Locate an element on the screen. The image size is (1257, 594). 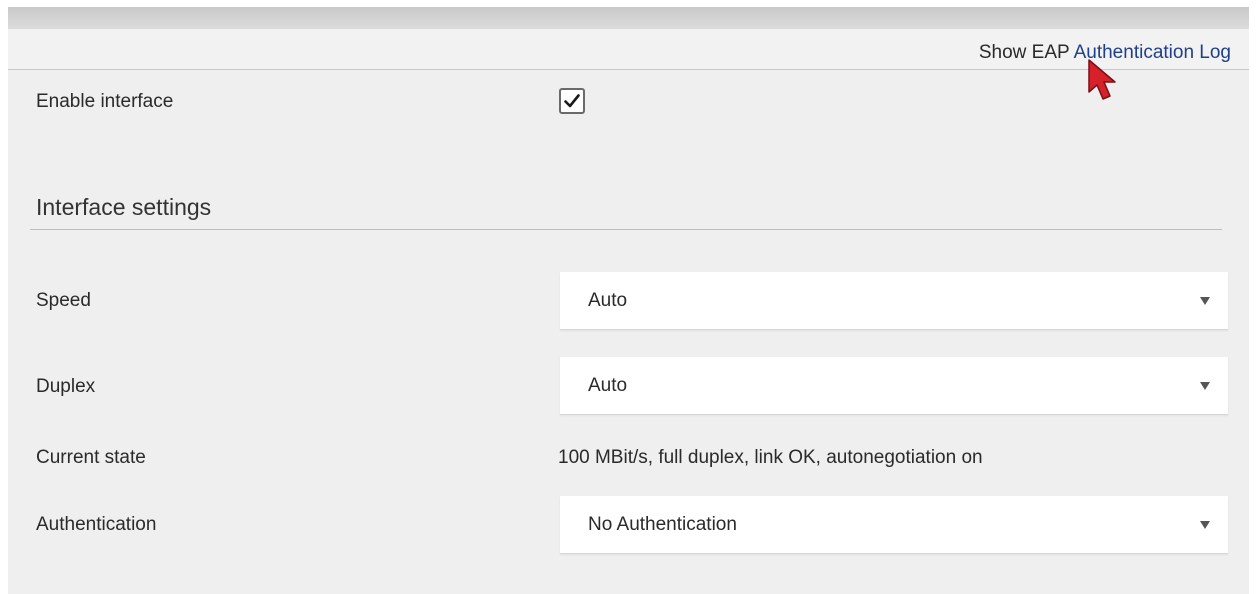
duplex-select: Auto is located at coordinates (894, 386).